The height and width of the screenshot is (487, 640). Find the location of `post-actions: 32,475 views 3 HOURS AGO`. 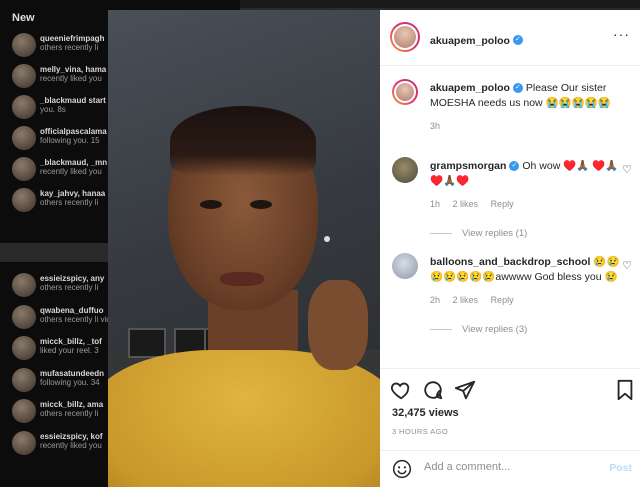

post-actions: 32,475 views 3 HOURS AGO is located at coordinates (510, 413).